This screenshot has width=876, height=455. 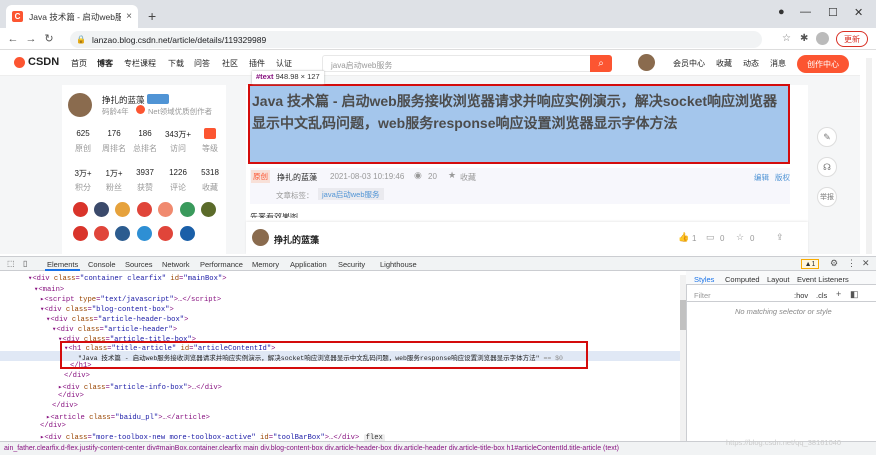 What do you see at coordinates (827, 137) in the screenshot?
I see `edit-note-icon: ✎` at bounding box center [827, 137].